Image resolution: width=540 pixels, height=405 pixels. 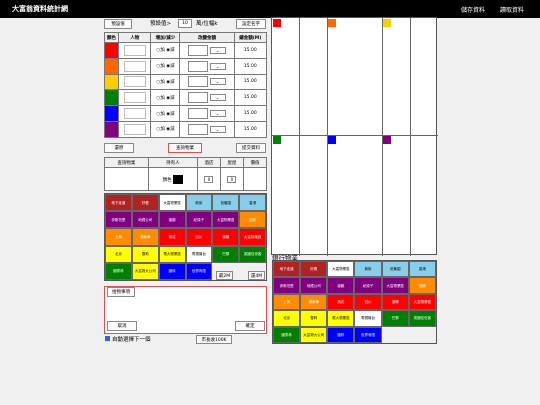 What do you see at coordinates (185, 50) in the screenshot?
I see `player-row: ○加 ◉減 ⌄ 15.00` at bounding box center [185, 50].